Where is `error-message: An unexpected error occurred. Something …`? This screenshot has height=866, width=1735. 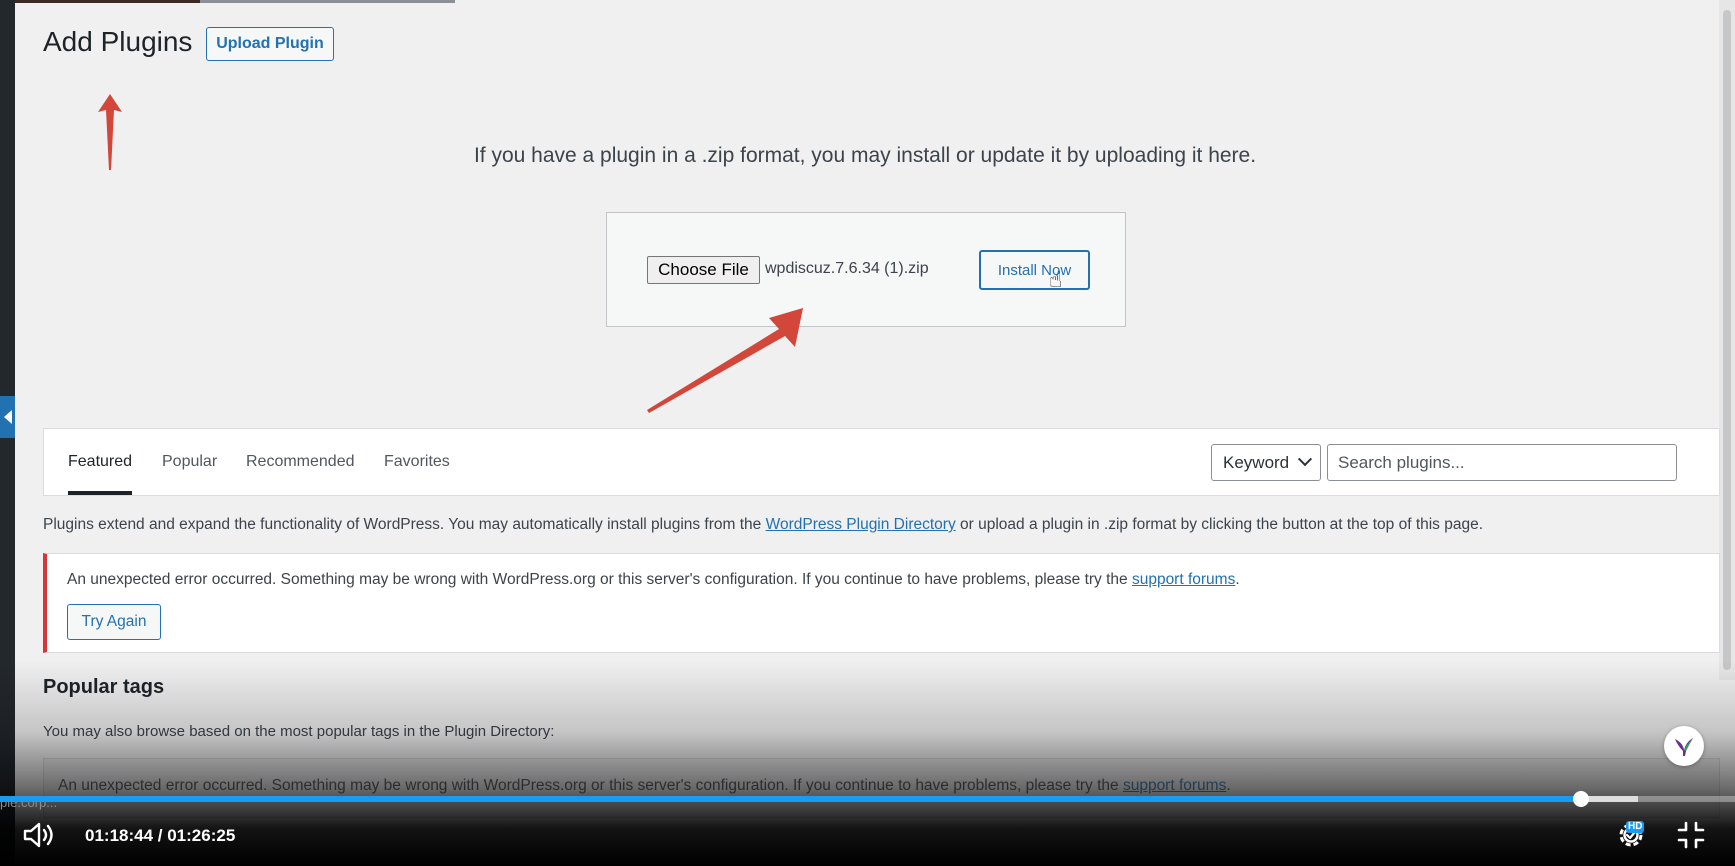 error-message: An unexpected error occurred. Something … is located at coordinates (653, 580).